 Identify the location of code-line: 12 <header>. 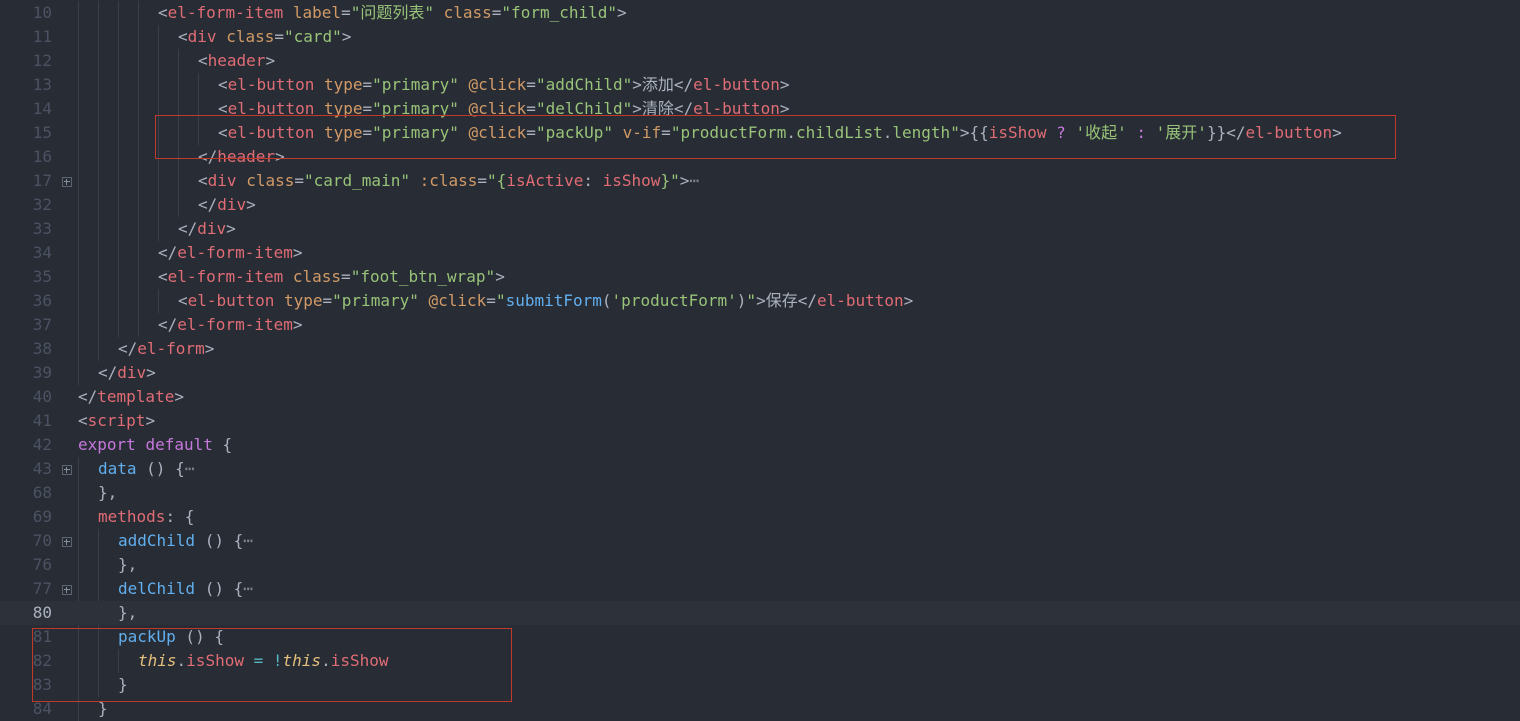
(760, 61).